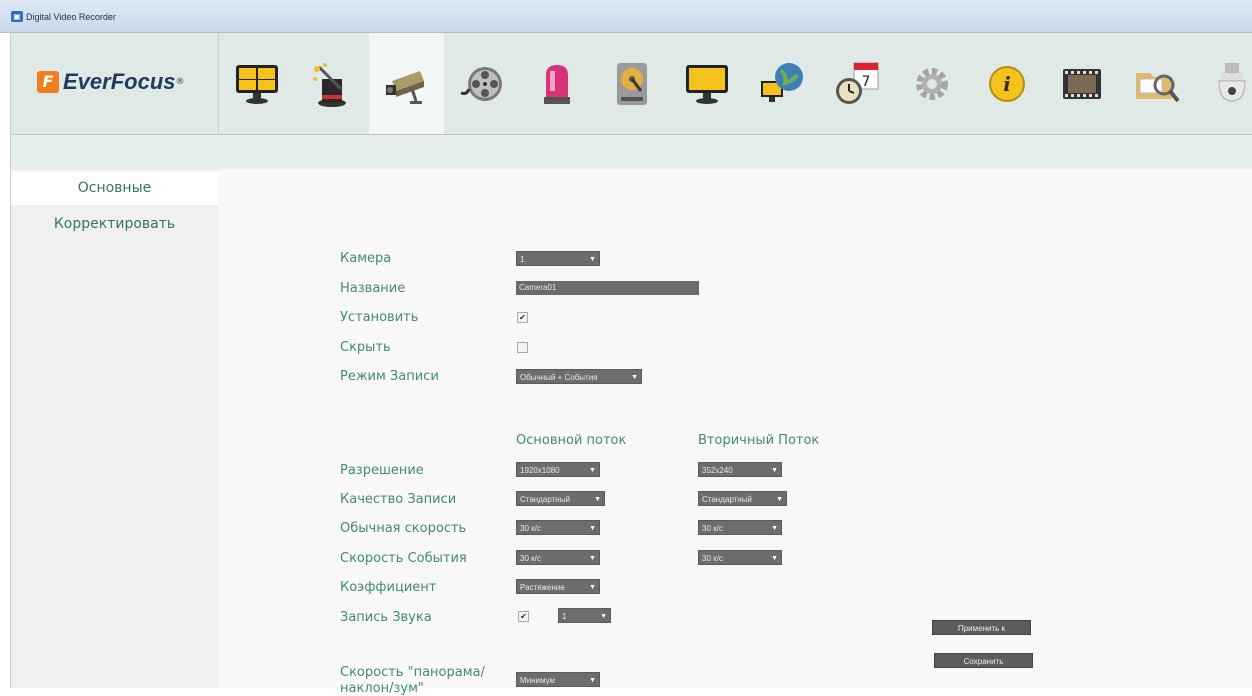 This screenshot has height=696, width=1252. What do you see at coordinates (626, 16) in the screenshot?
I see `window-titlebar: ▣ Digital Video Recorder` at bounding box center [626, 16].